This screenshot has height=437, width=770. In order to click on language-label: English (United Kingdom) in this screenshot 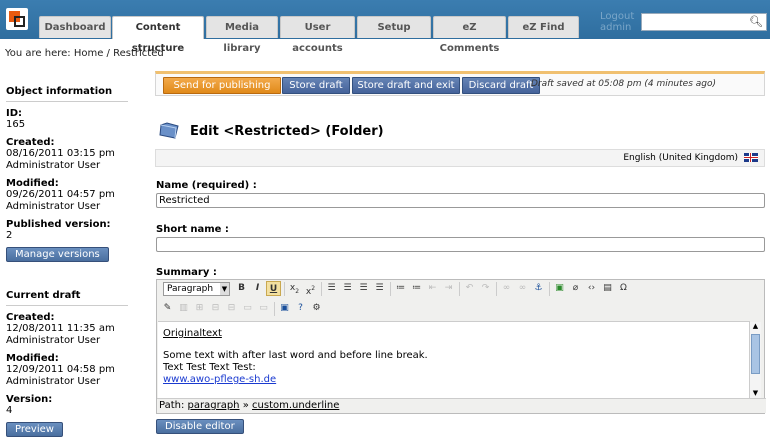, I will do `click(680, 158)`.